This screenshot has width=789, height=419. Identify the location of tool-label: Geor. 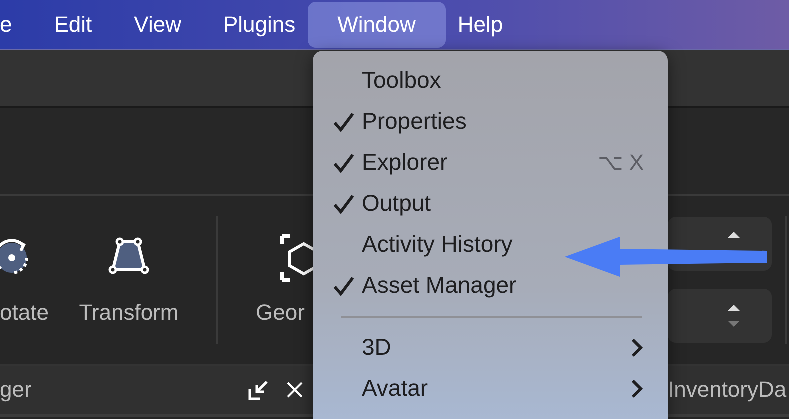
(280, 313).